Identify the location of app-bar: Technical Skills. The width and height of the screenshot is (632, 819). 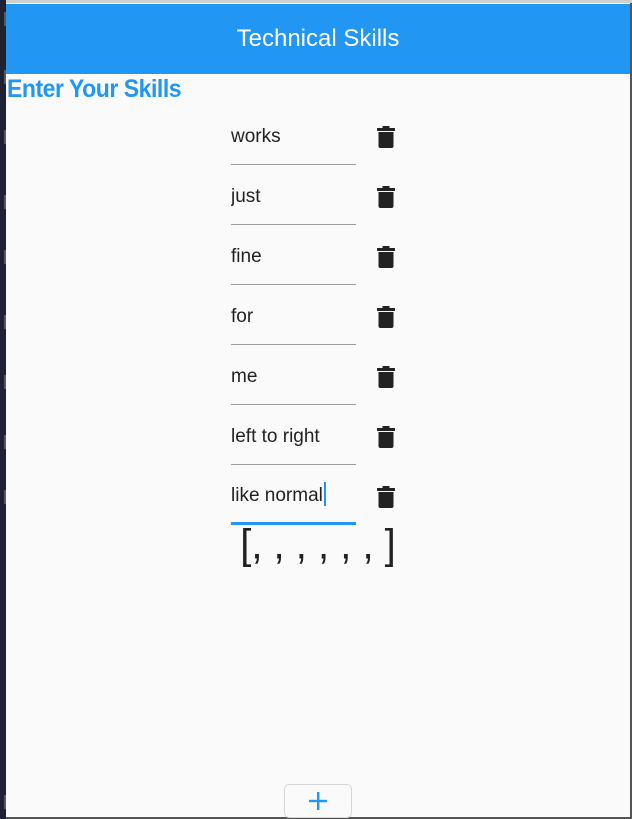
(318, 39).